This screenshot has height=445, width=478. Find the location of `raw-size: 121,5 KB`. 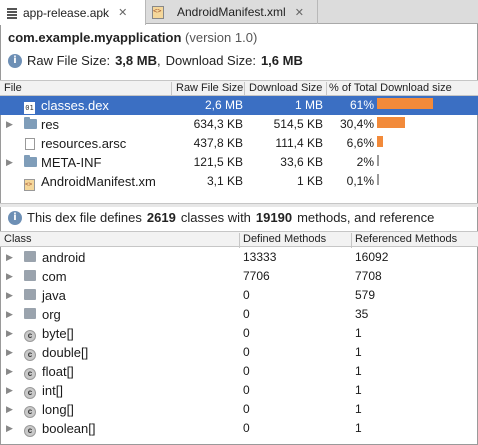

raw-size: 121,5 KB is located at coordinates (218, 162).